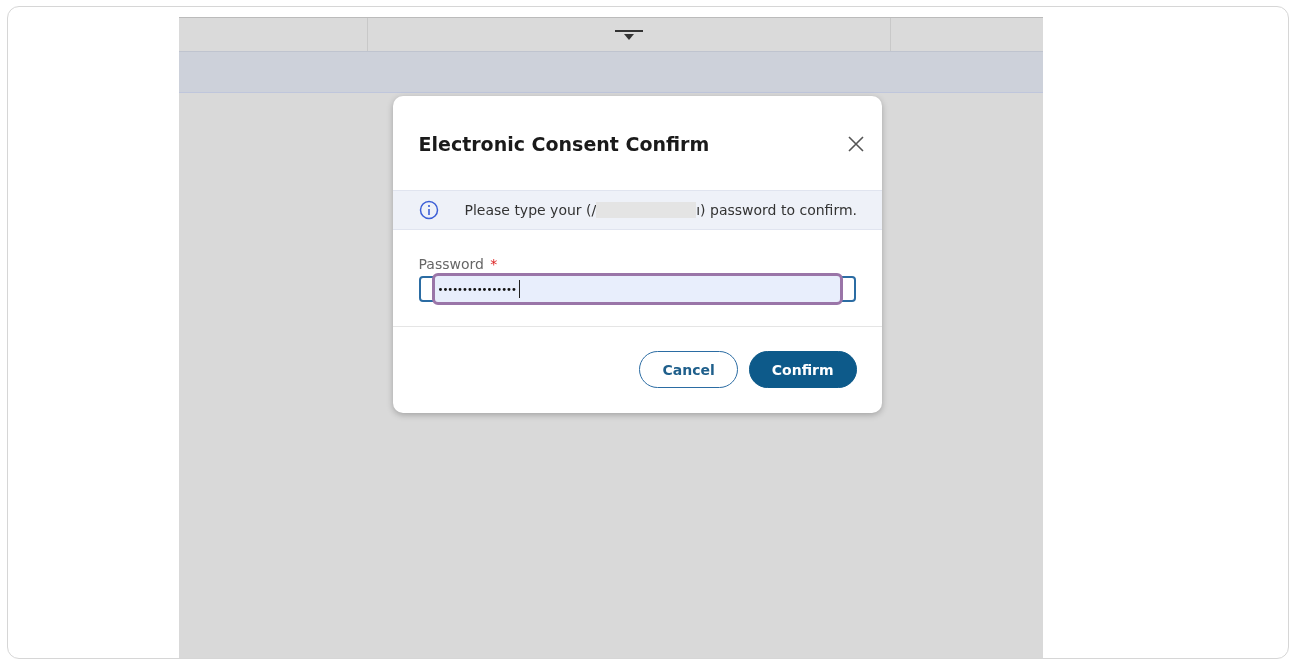 The width and height of the screenshot is (1296, 665). I want to click on confirm-button: Confirm, so click(802, 369).